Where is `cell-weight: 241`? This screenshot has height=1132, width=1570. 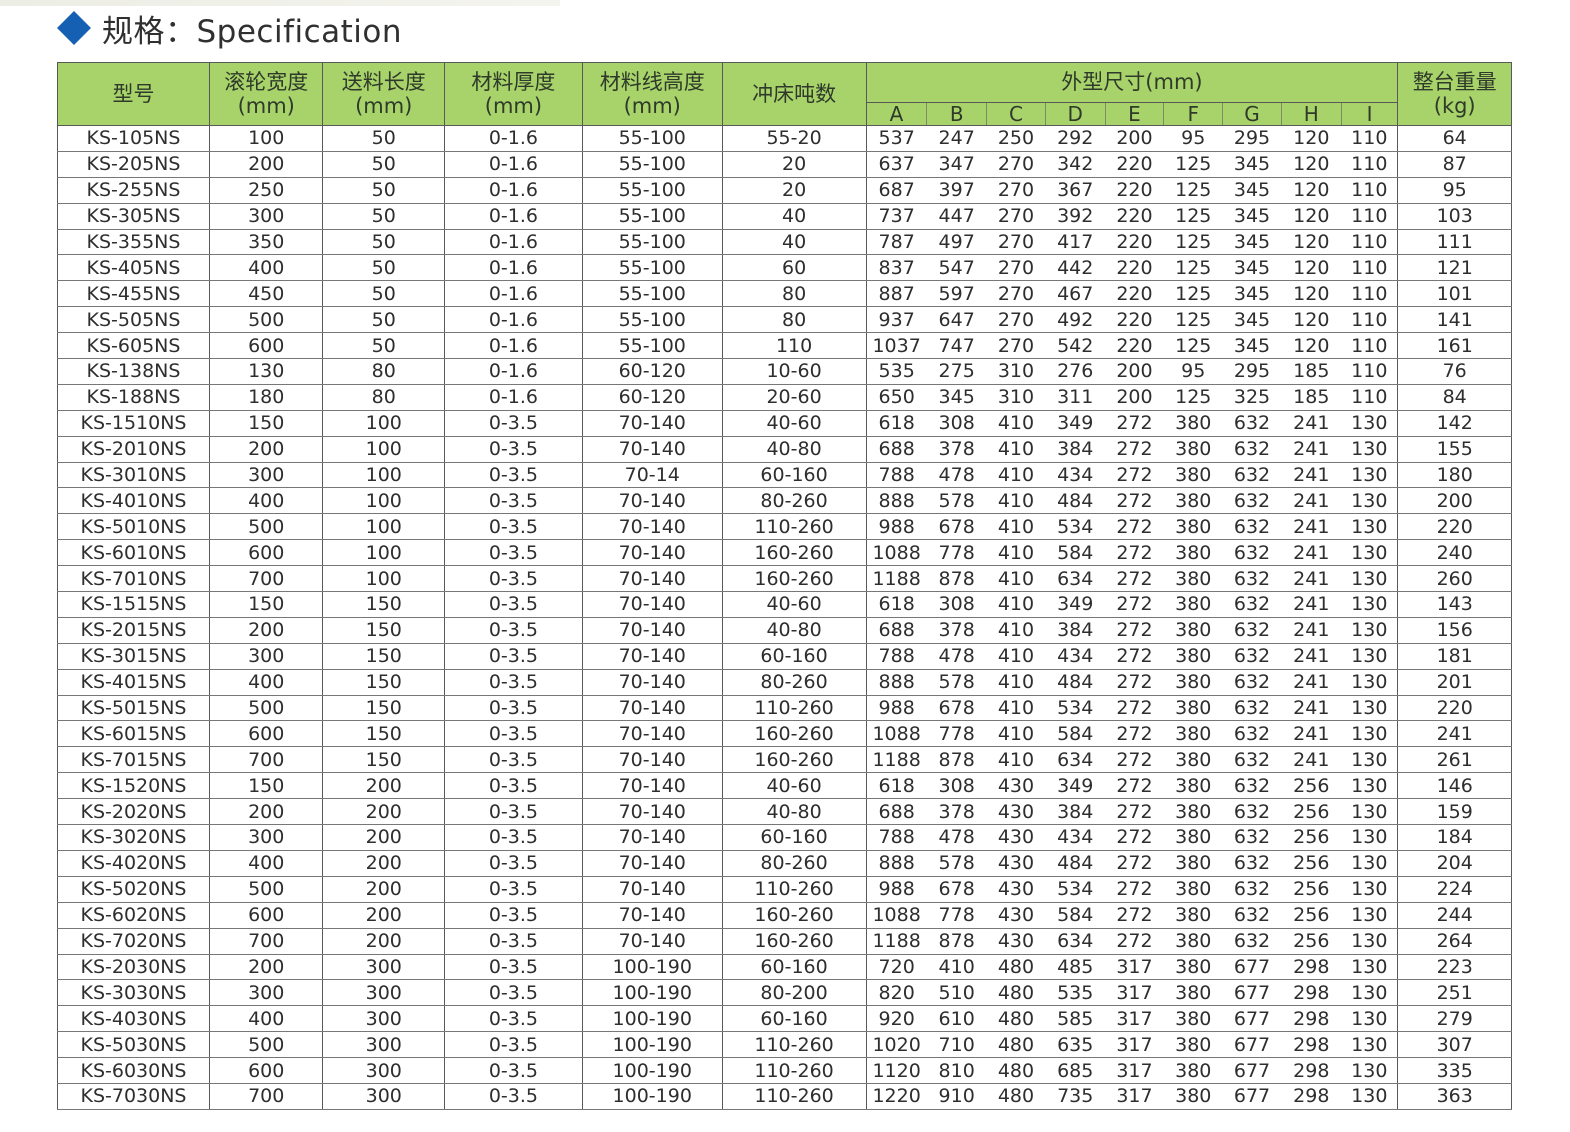
cell-weight: 241 is located at coordinates (1454, 734).